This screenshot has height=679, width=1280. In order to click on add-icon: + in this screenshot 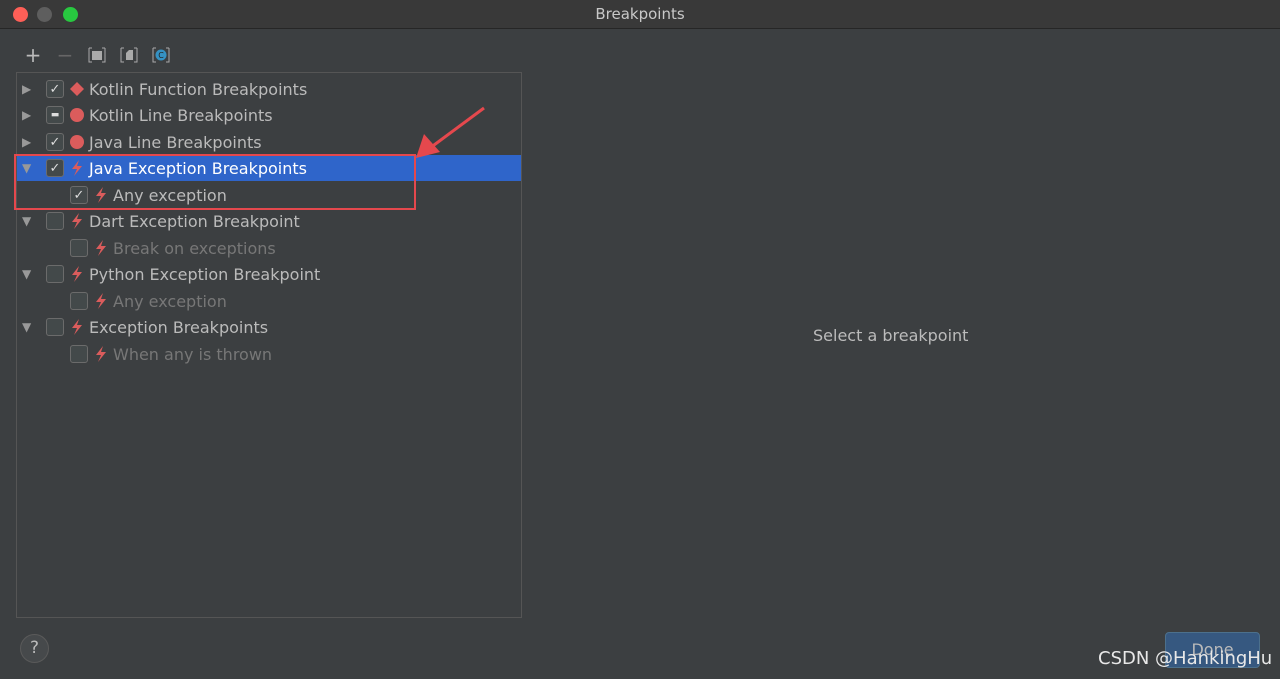, I will do `click(33, 55)`.